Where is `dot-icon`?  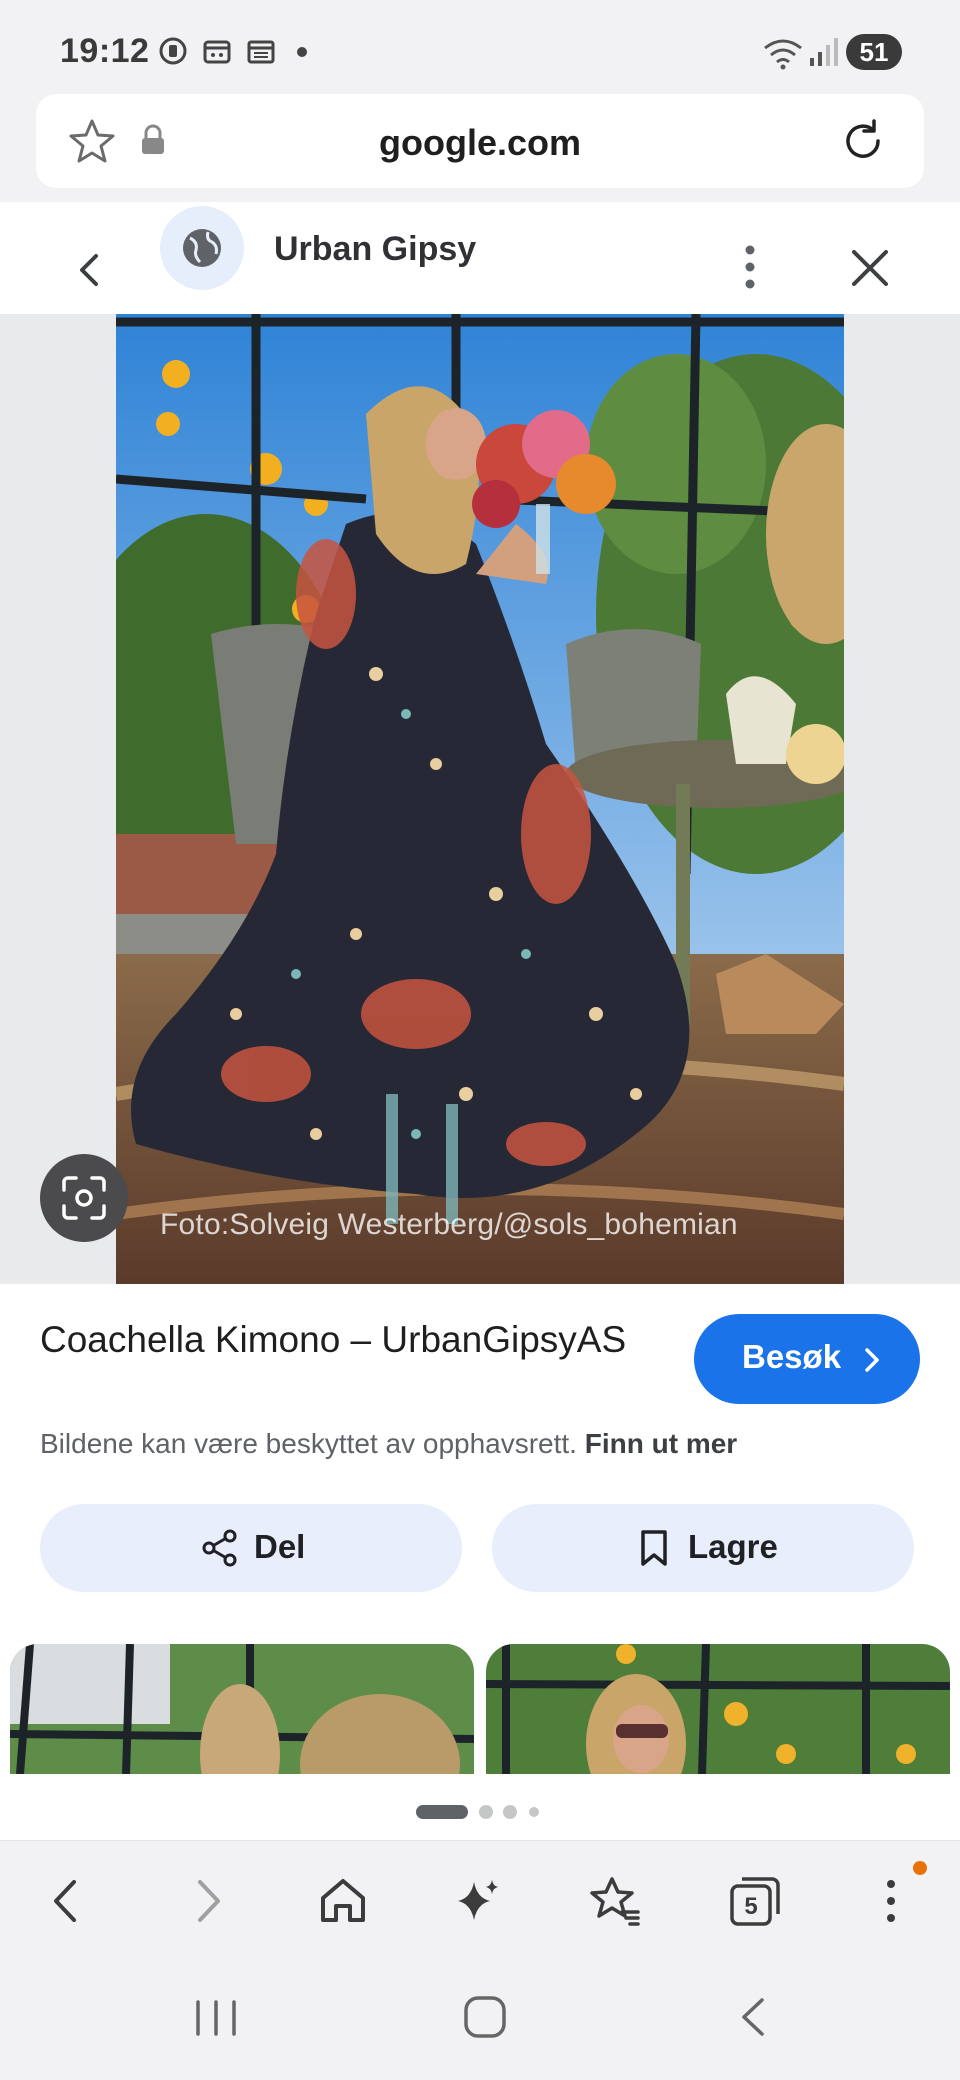
dot-icon is located at coordinates (302, 52).